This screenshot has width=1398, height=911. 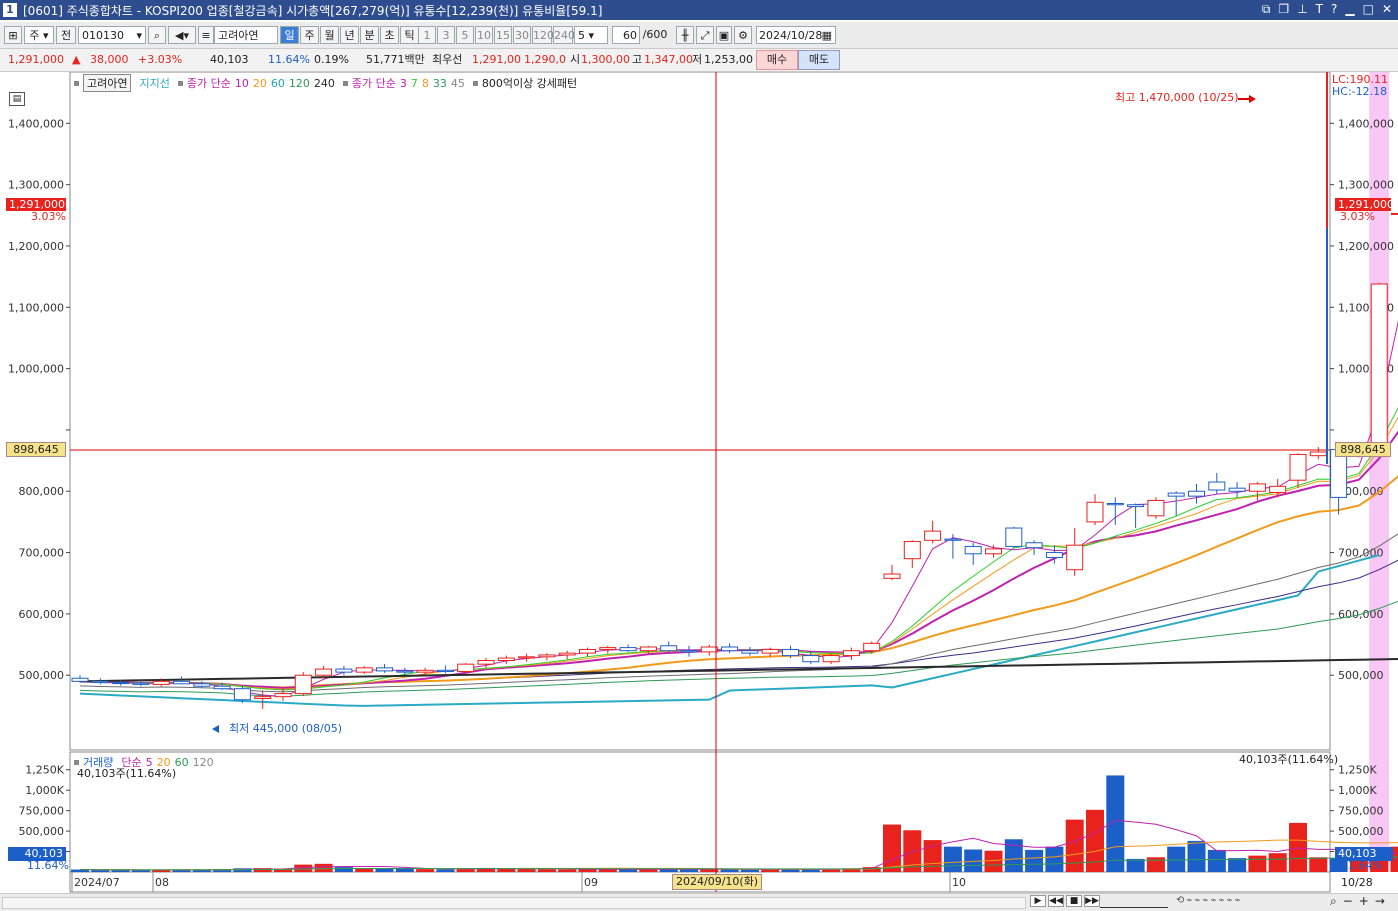 What do you see at coordinates (1266, 9) in the screenshot?
I see `tile-icon: ⧉` at bounding box center [1266, 9].